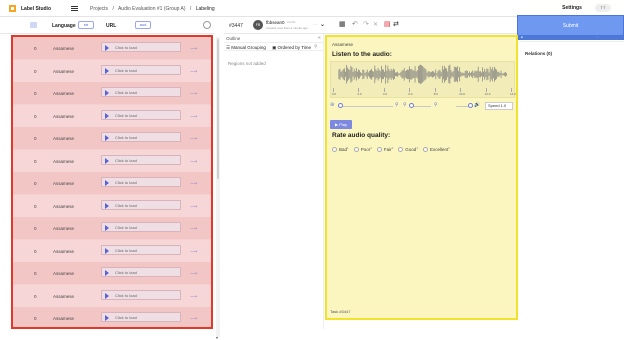  Describe the element at coordinates (143, 25) in the screenshot. I see `column-type-badge-aud: aud` at that location.